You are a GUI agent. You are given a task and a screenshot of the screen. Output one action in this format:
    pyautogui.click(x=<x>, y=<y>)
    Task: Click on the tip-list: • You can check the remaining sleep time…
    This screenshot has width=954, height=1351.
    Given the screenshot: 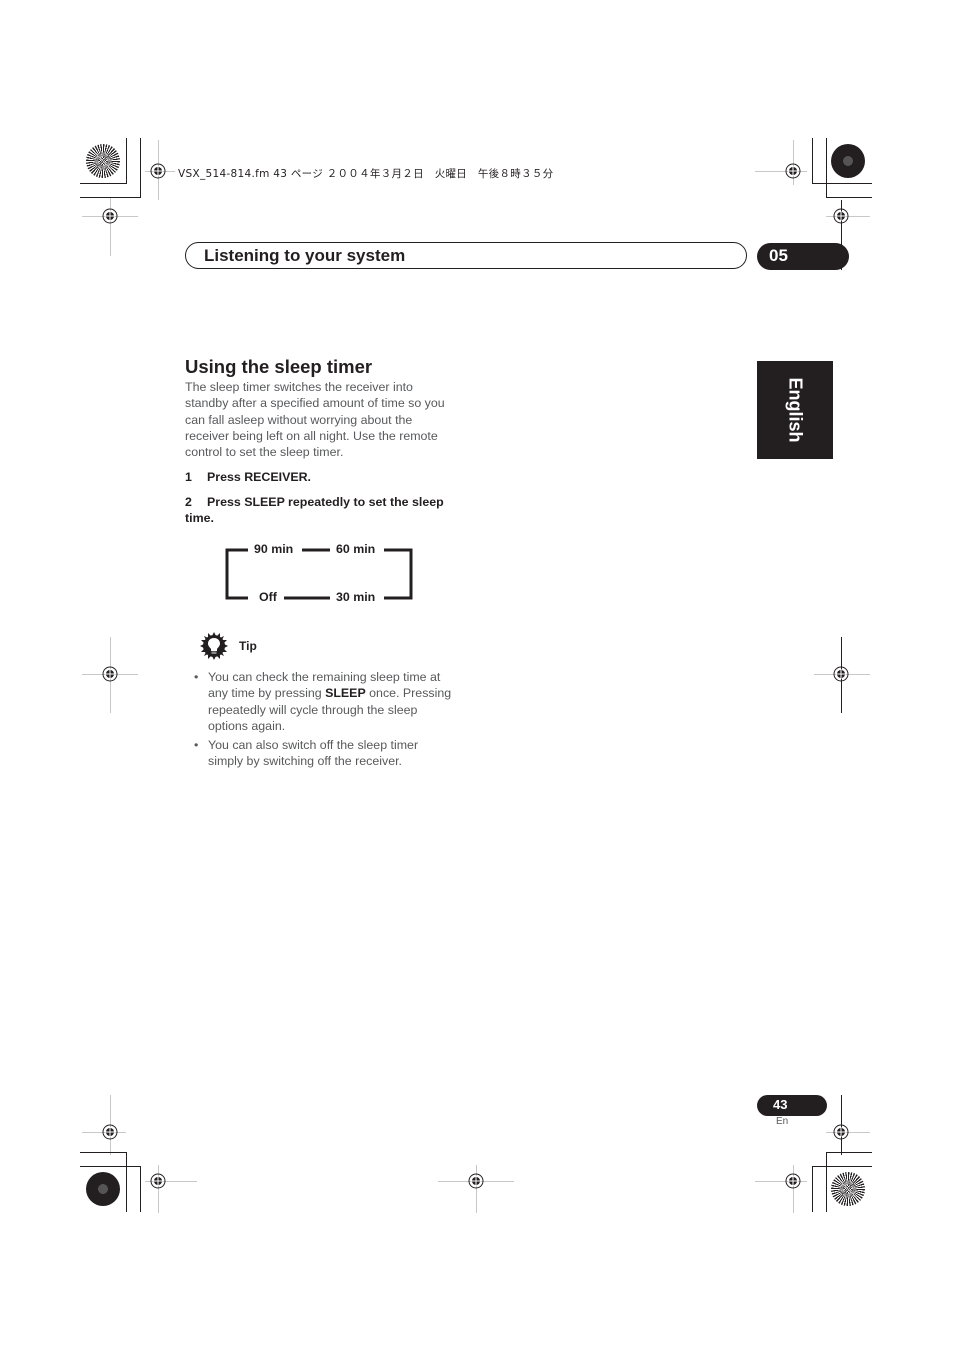 What is the action you would take?
    pyautogui.click(x=325, y=721)
    